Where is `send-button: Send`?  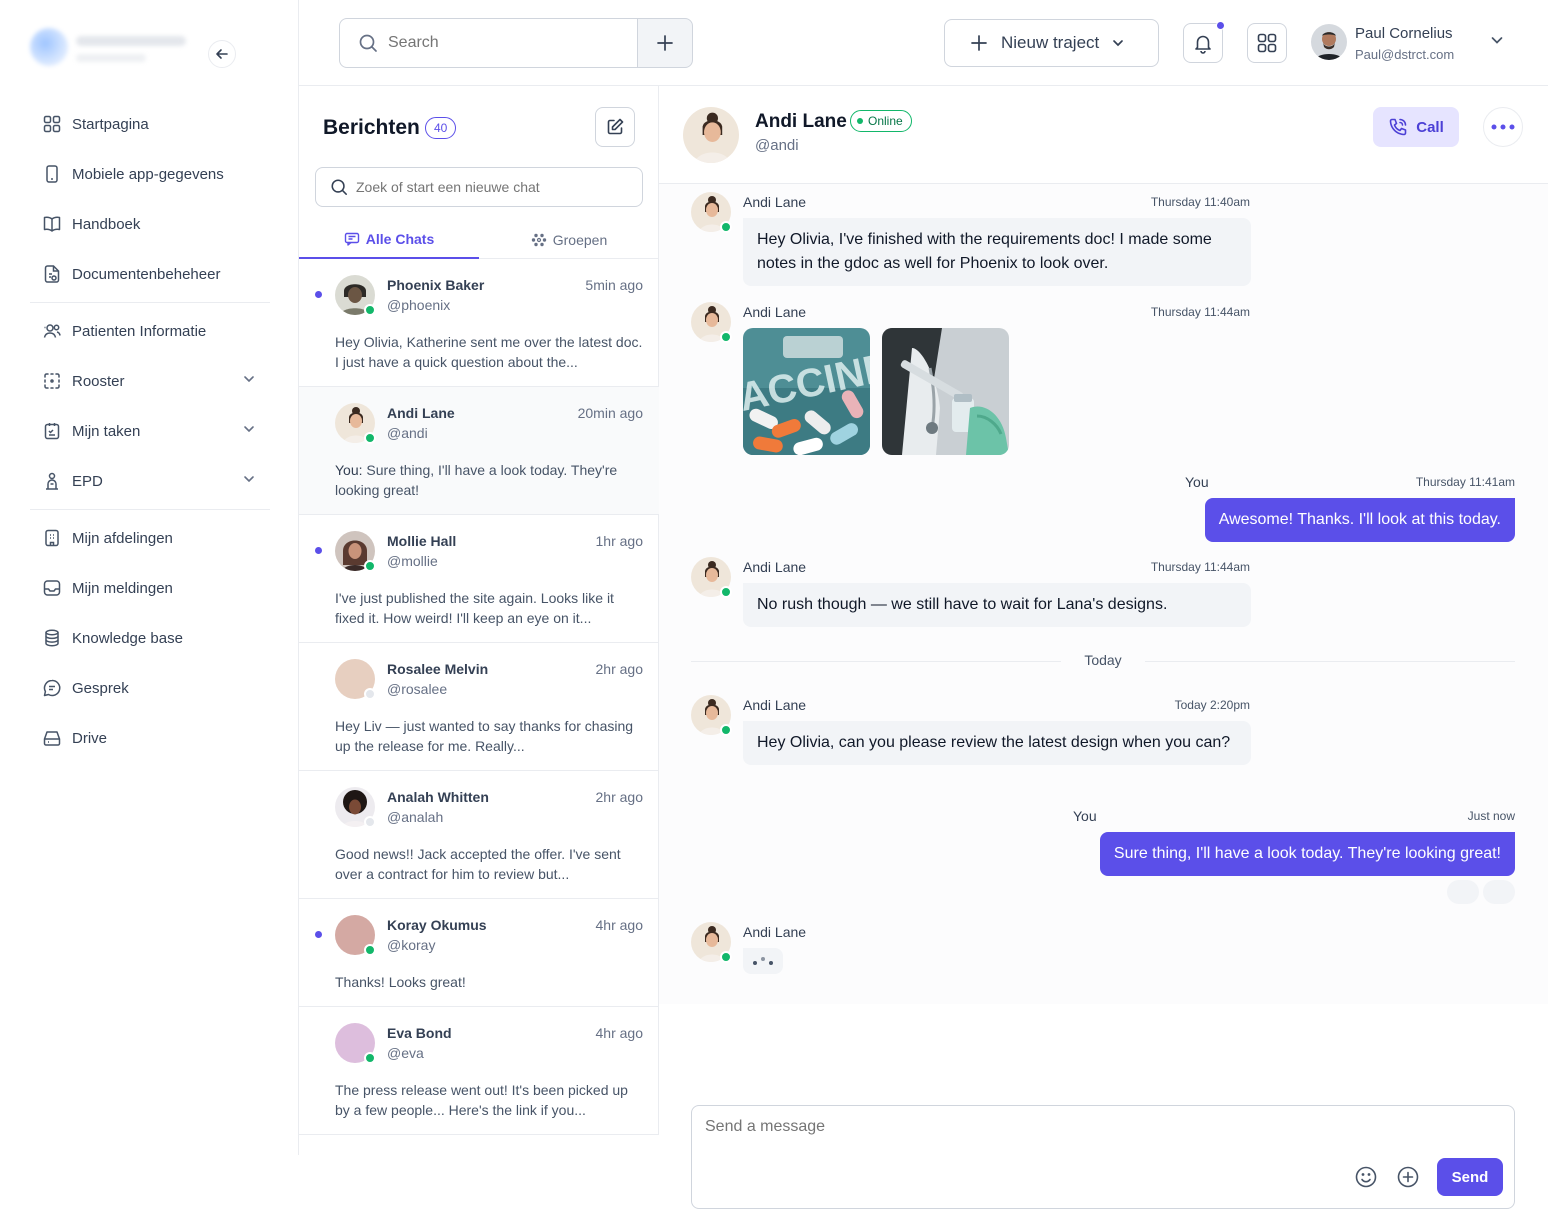 send-button: Send is located at coordinates (1470, 1177).